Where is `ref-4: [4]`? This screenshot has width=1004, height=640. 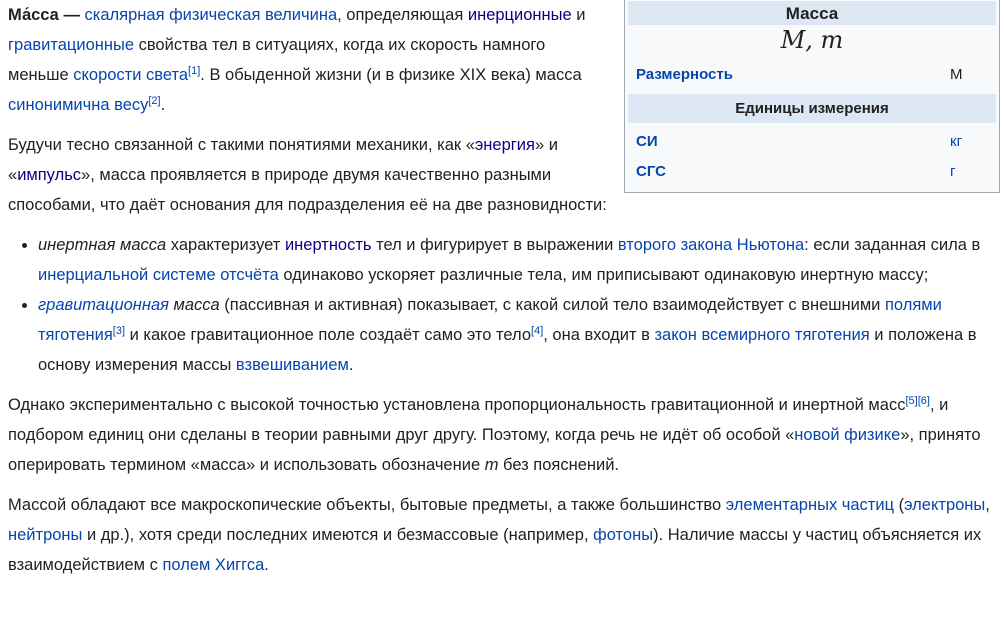
ref-4: [4] is located at coordinates (537, 331).